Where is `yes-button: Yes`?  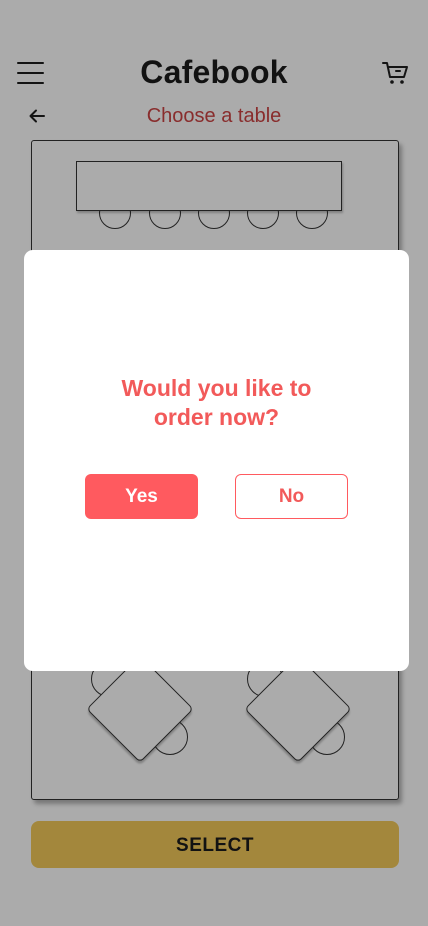
yes-button: Yes is located at coordinates (141, 496).